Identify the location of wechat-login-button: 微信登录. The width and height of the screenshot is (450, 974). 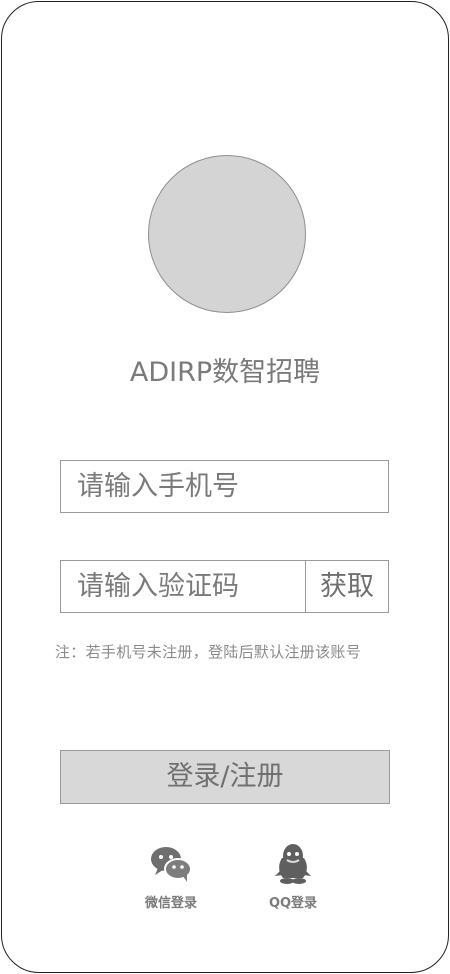
(171, 876).